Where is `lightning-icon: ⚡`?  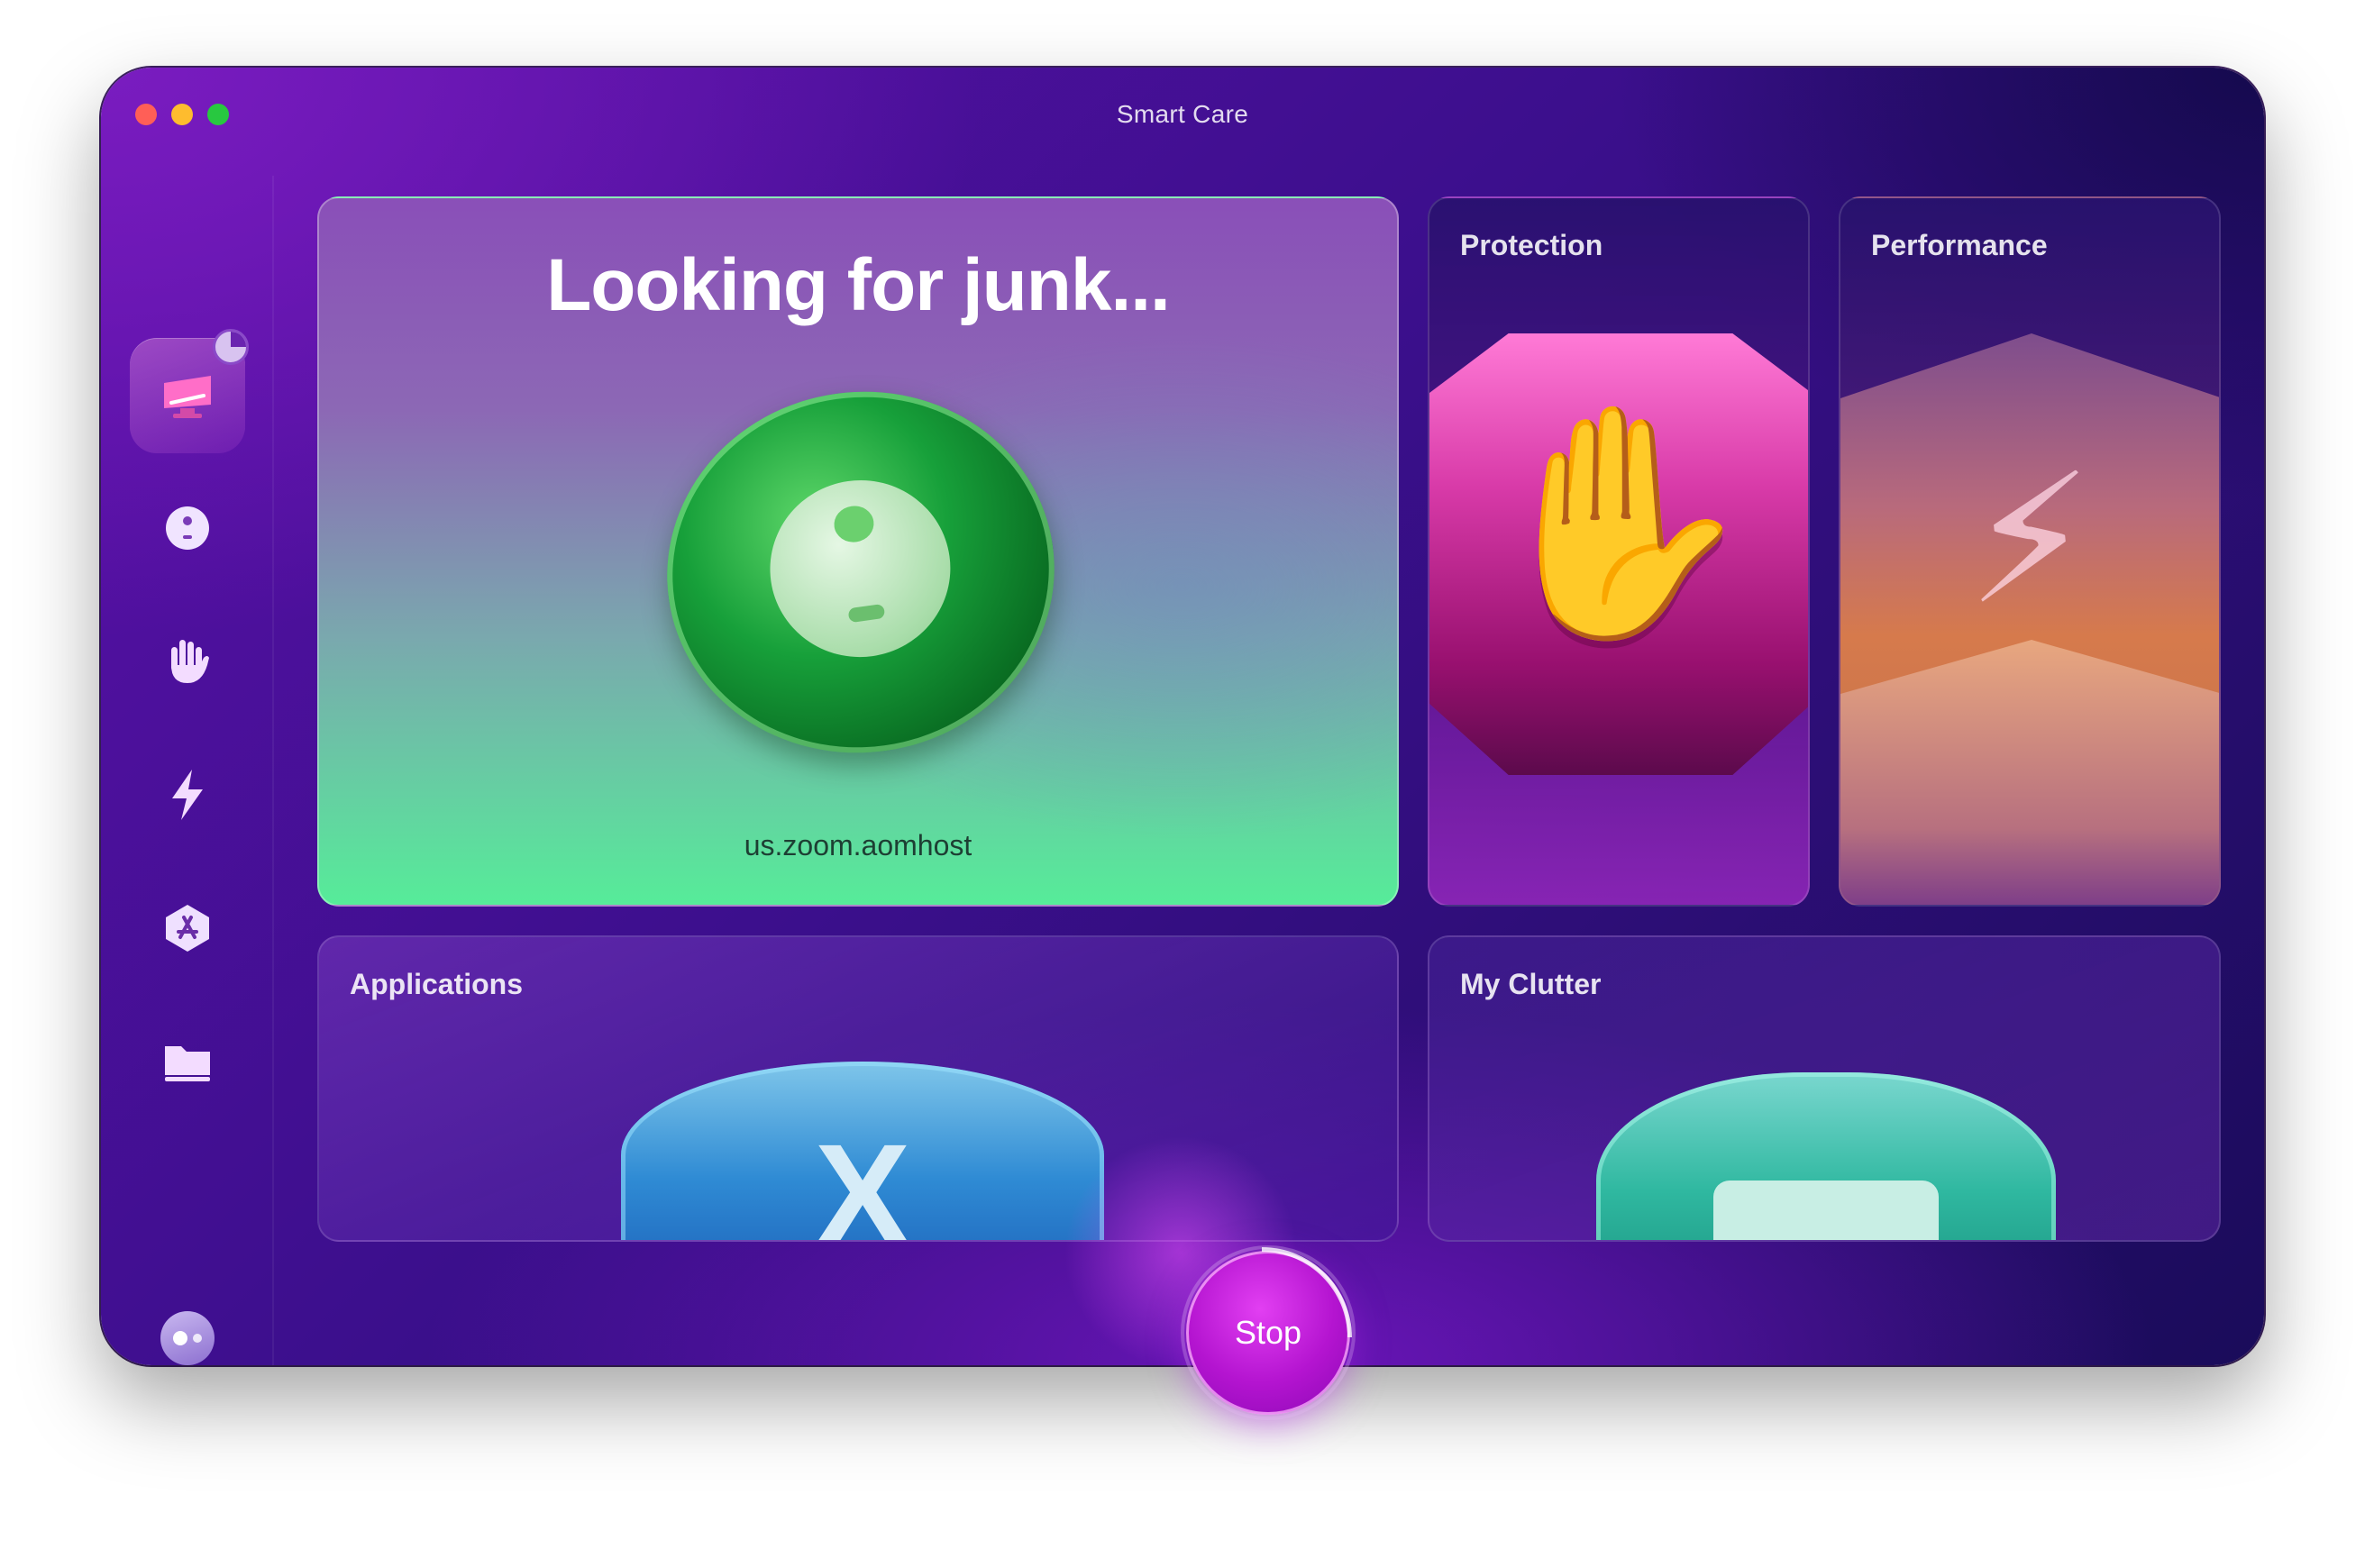
lightning-icon: ⚡ is located at coordinates (2030, 540).